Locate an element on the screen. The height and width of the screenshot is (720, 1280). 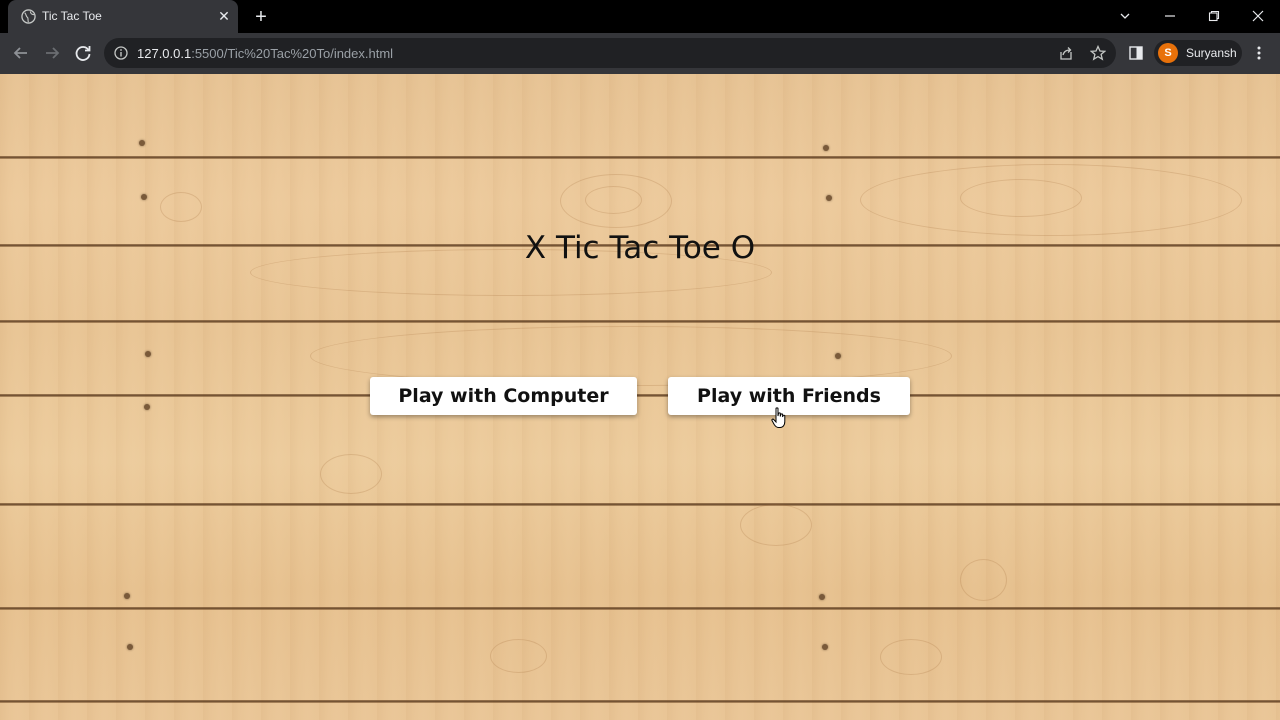
url-text: 127.0.0.1:5500/Tic%20Tac%20To/index.html is located at coordinates (265, 53).